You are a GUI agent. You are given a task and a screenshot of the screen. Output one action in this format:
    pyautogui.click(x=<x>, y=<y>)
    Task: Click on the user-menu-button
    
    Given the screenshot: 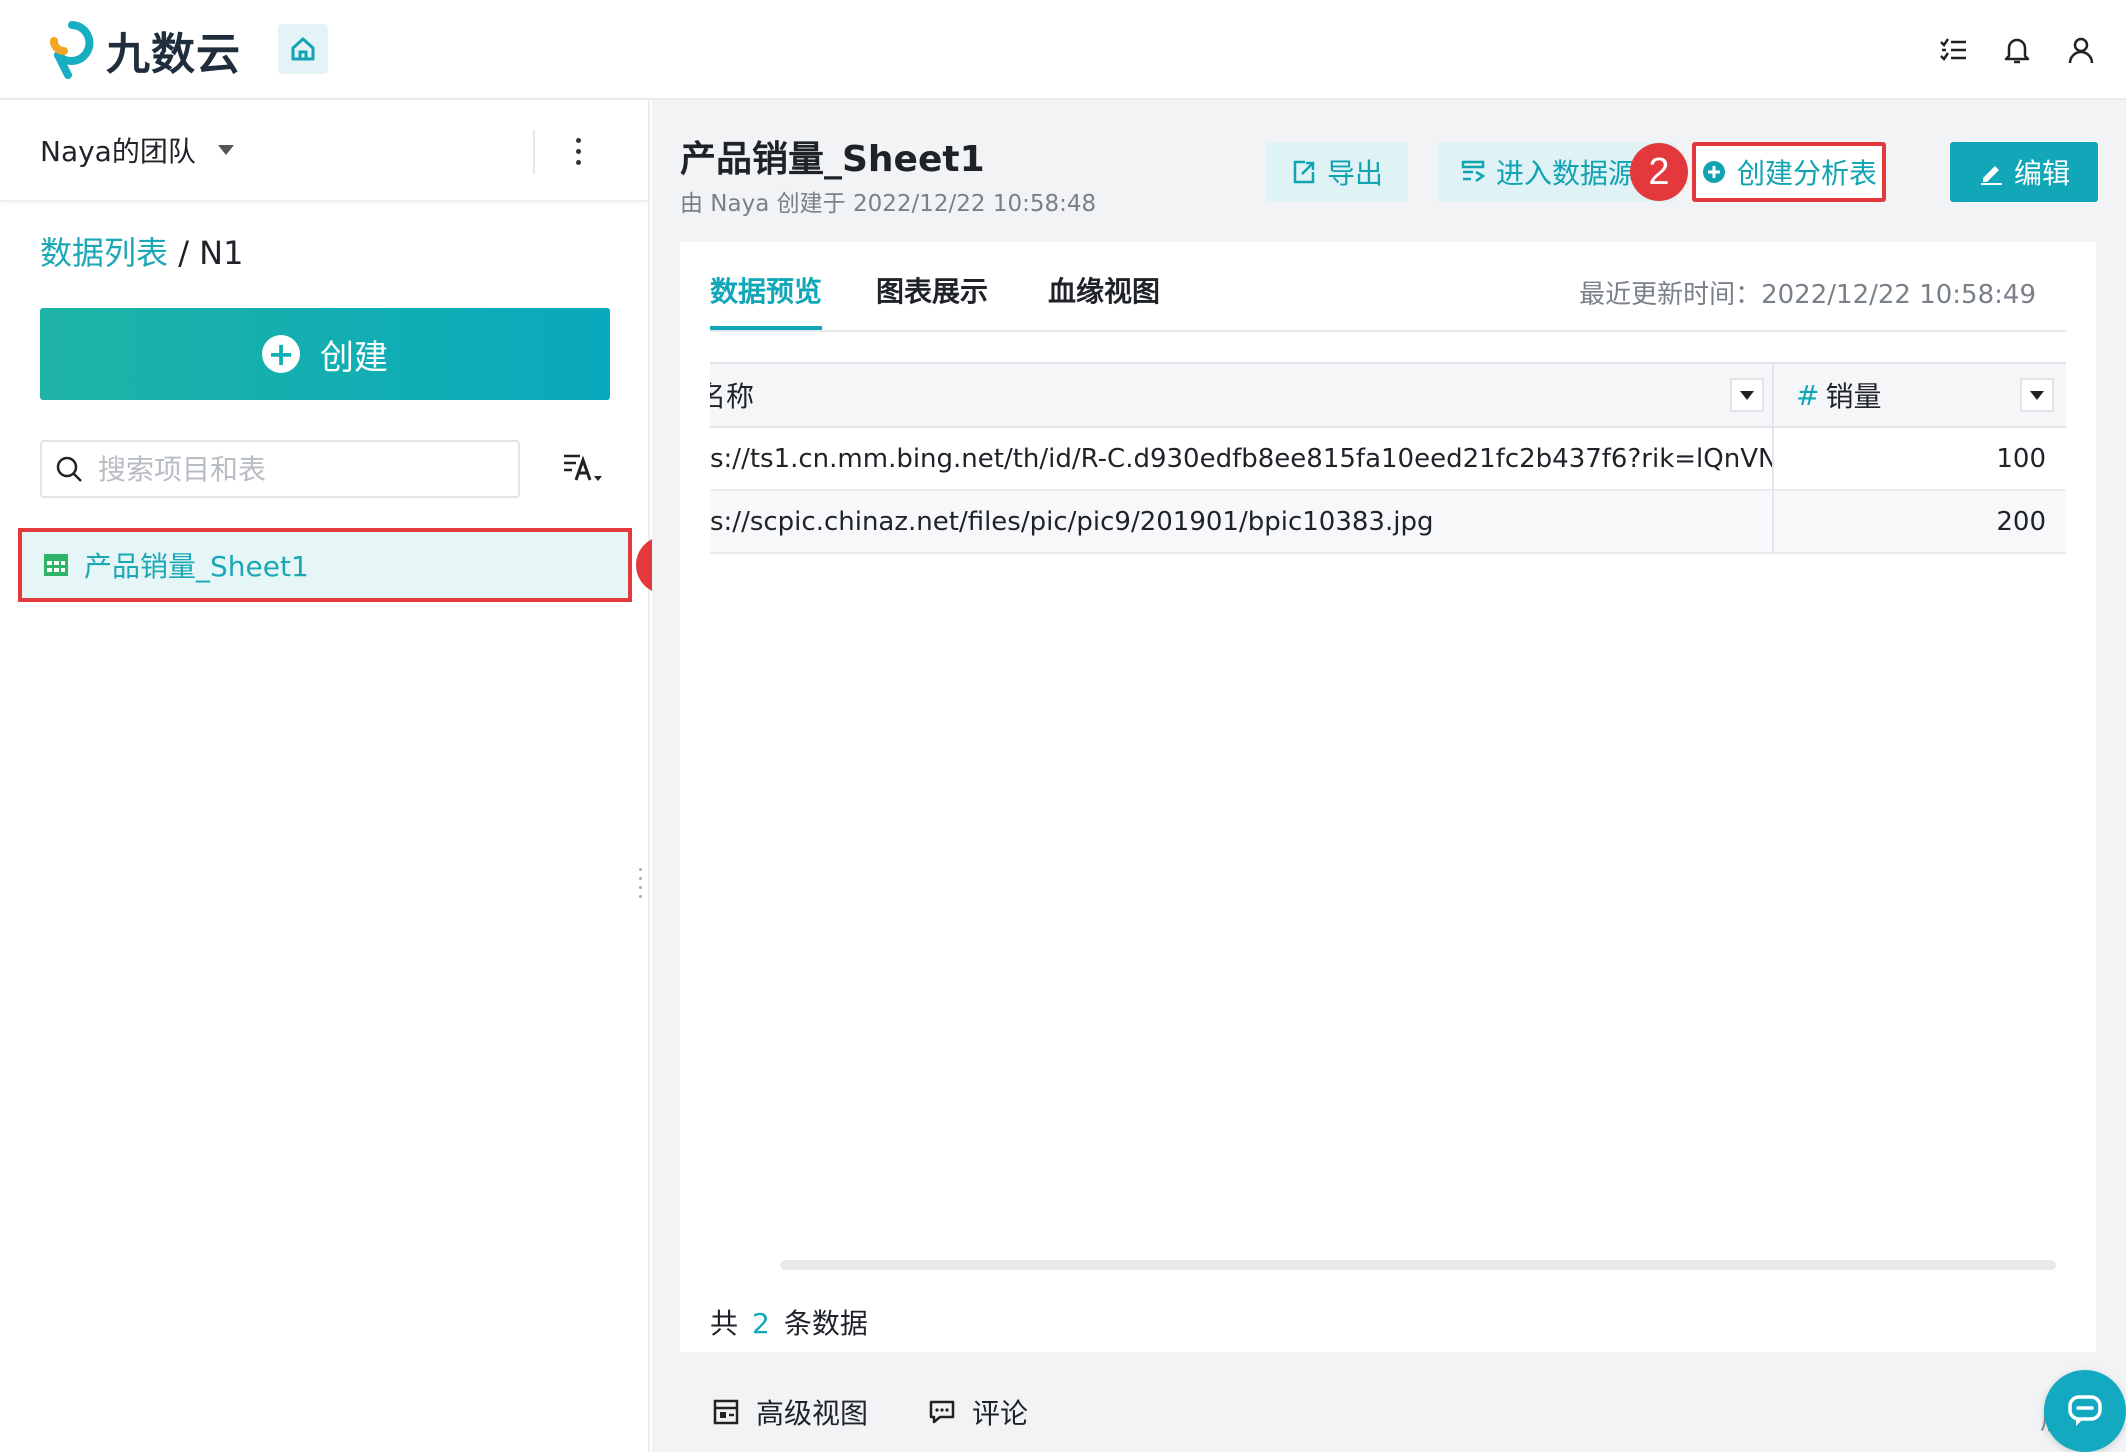 What is the action you would take?
    pyautogui.click(x=2081, y=50)
    